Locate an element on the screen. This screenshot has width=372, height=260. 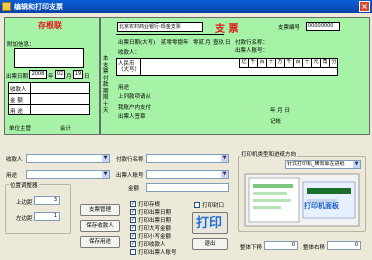
position-group is located at coordinates (38, 209).